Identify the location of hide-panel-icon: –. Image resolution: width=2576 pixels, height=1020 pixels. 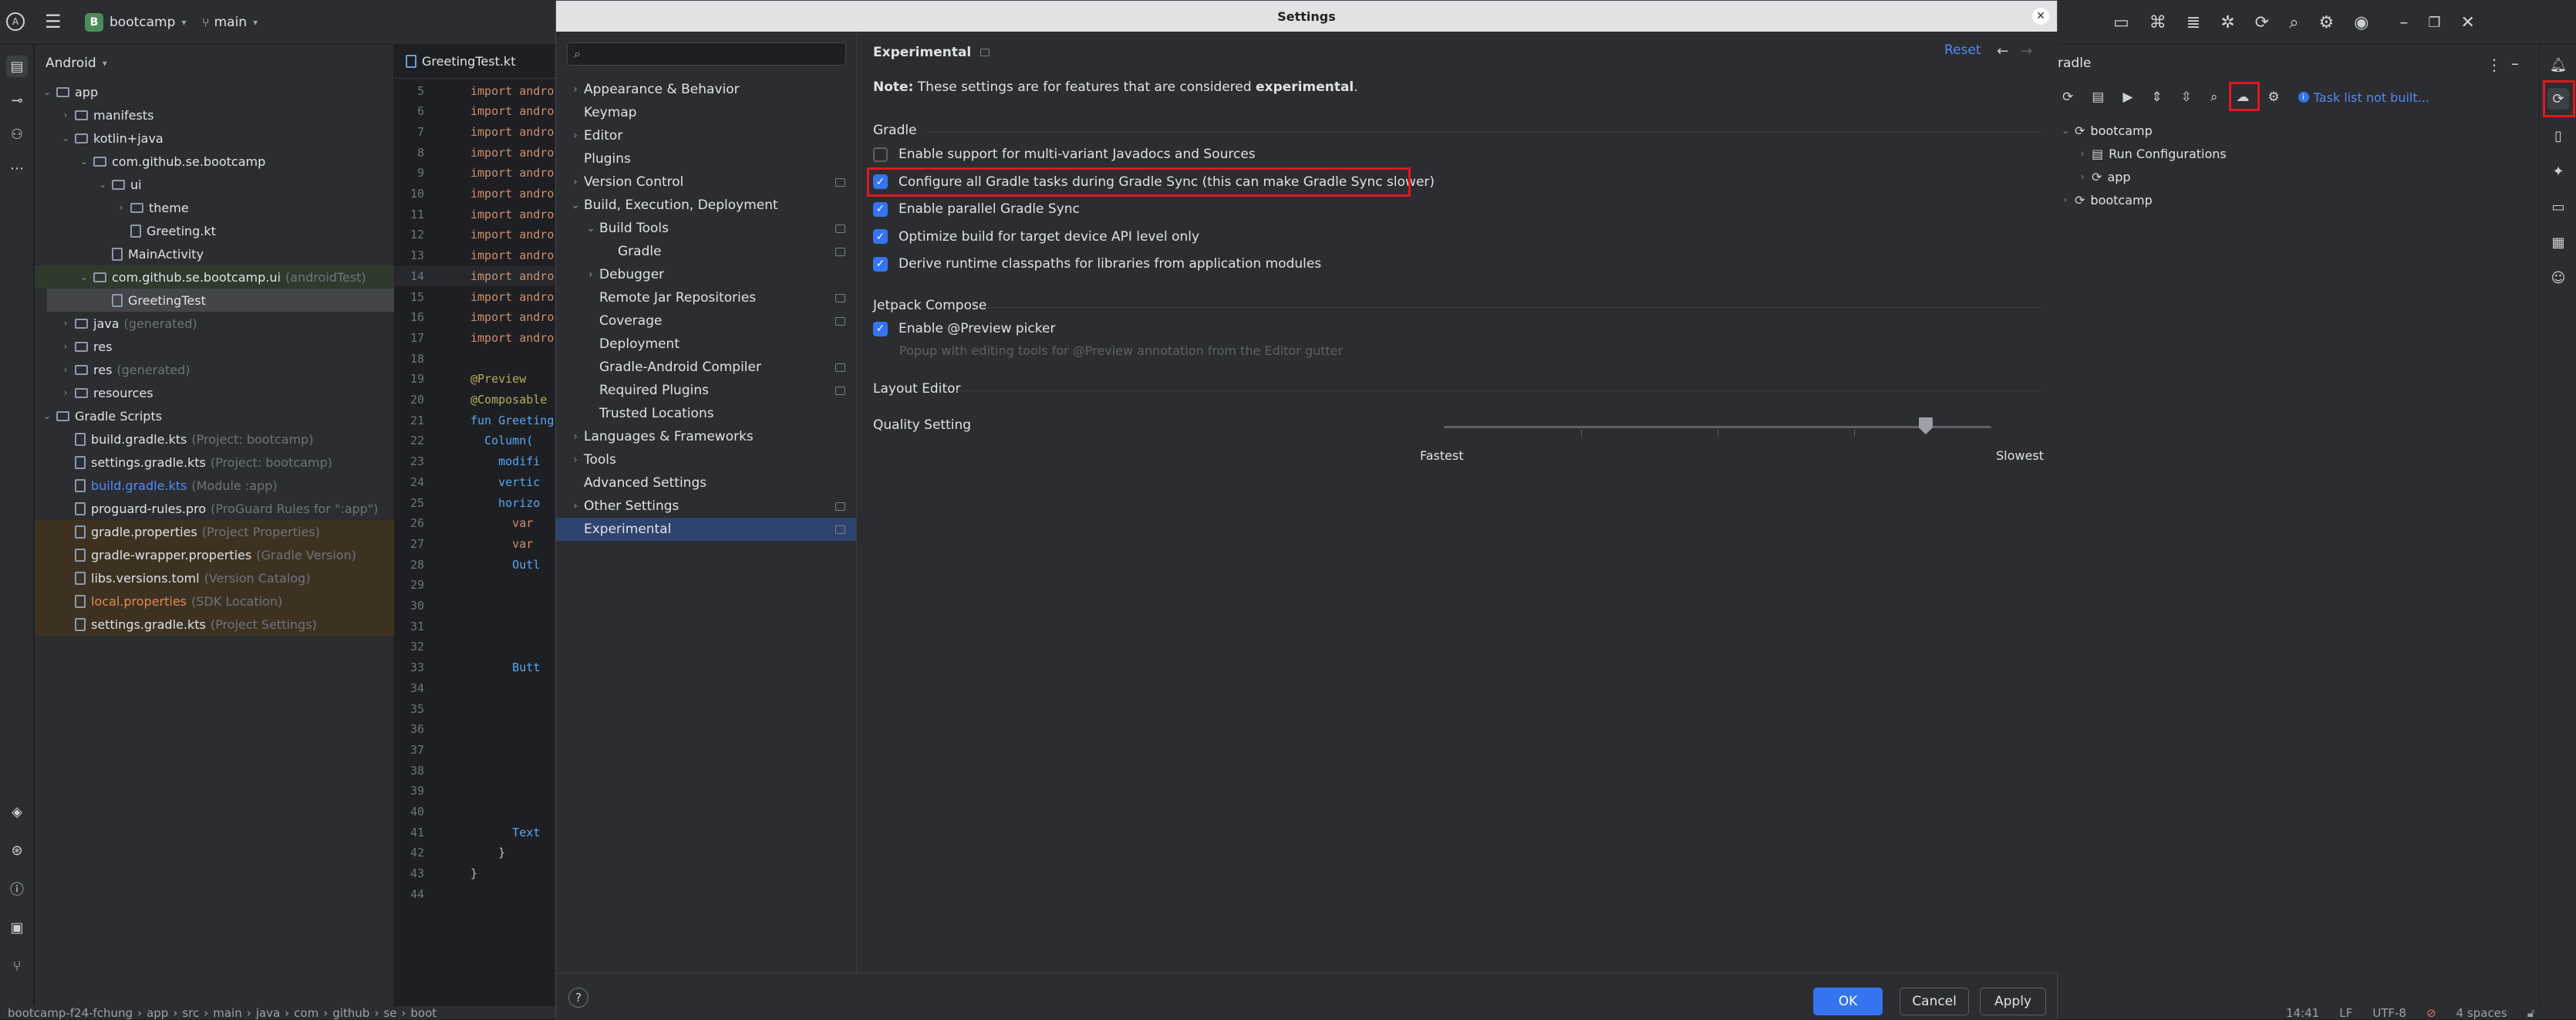
(2515, 64).